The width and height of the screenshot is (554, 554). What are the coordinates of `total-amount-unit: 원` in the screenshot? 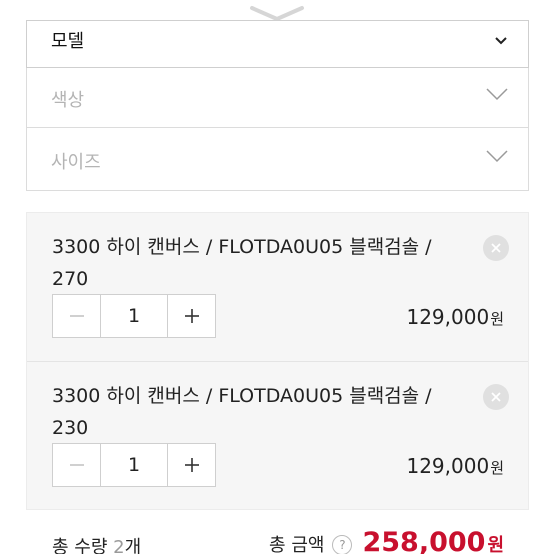 It's located at (495, 544).